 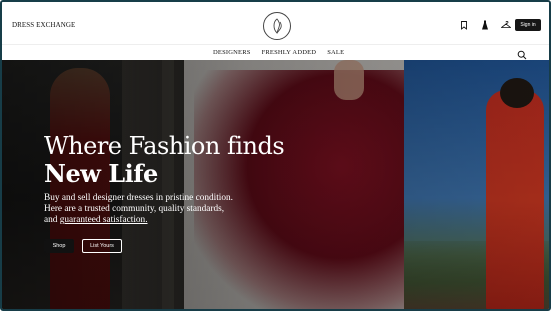 I want to click on main-nav: DESIGNERS FRESHLY ADDED SALE, so click(x=278, y=52).